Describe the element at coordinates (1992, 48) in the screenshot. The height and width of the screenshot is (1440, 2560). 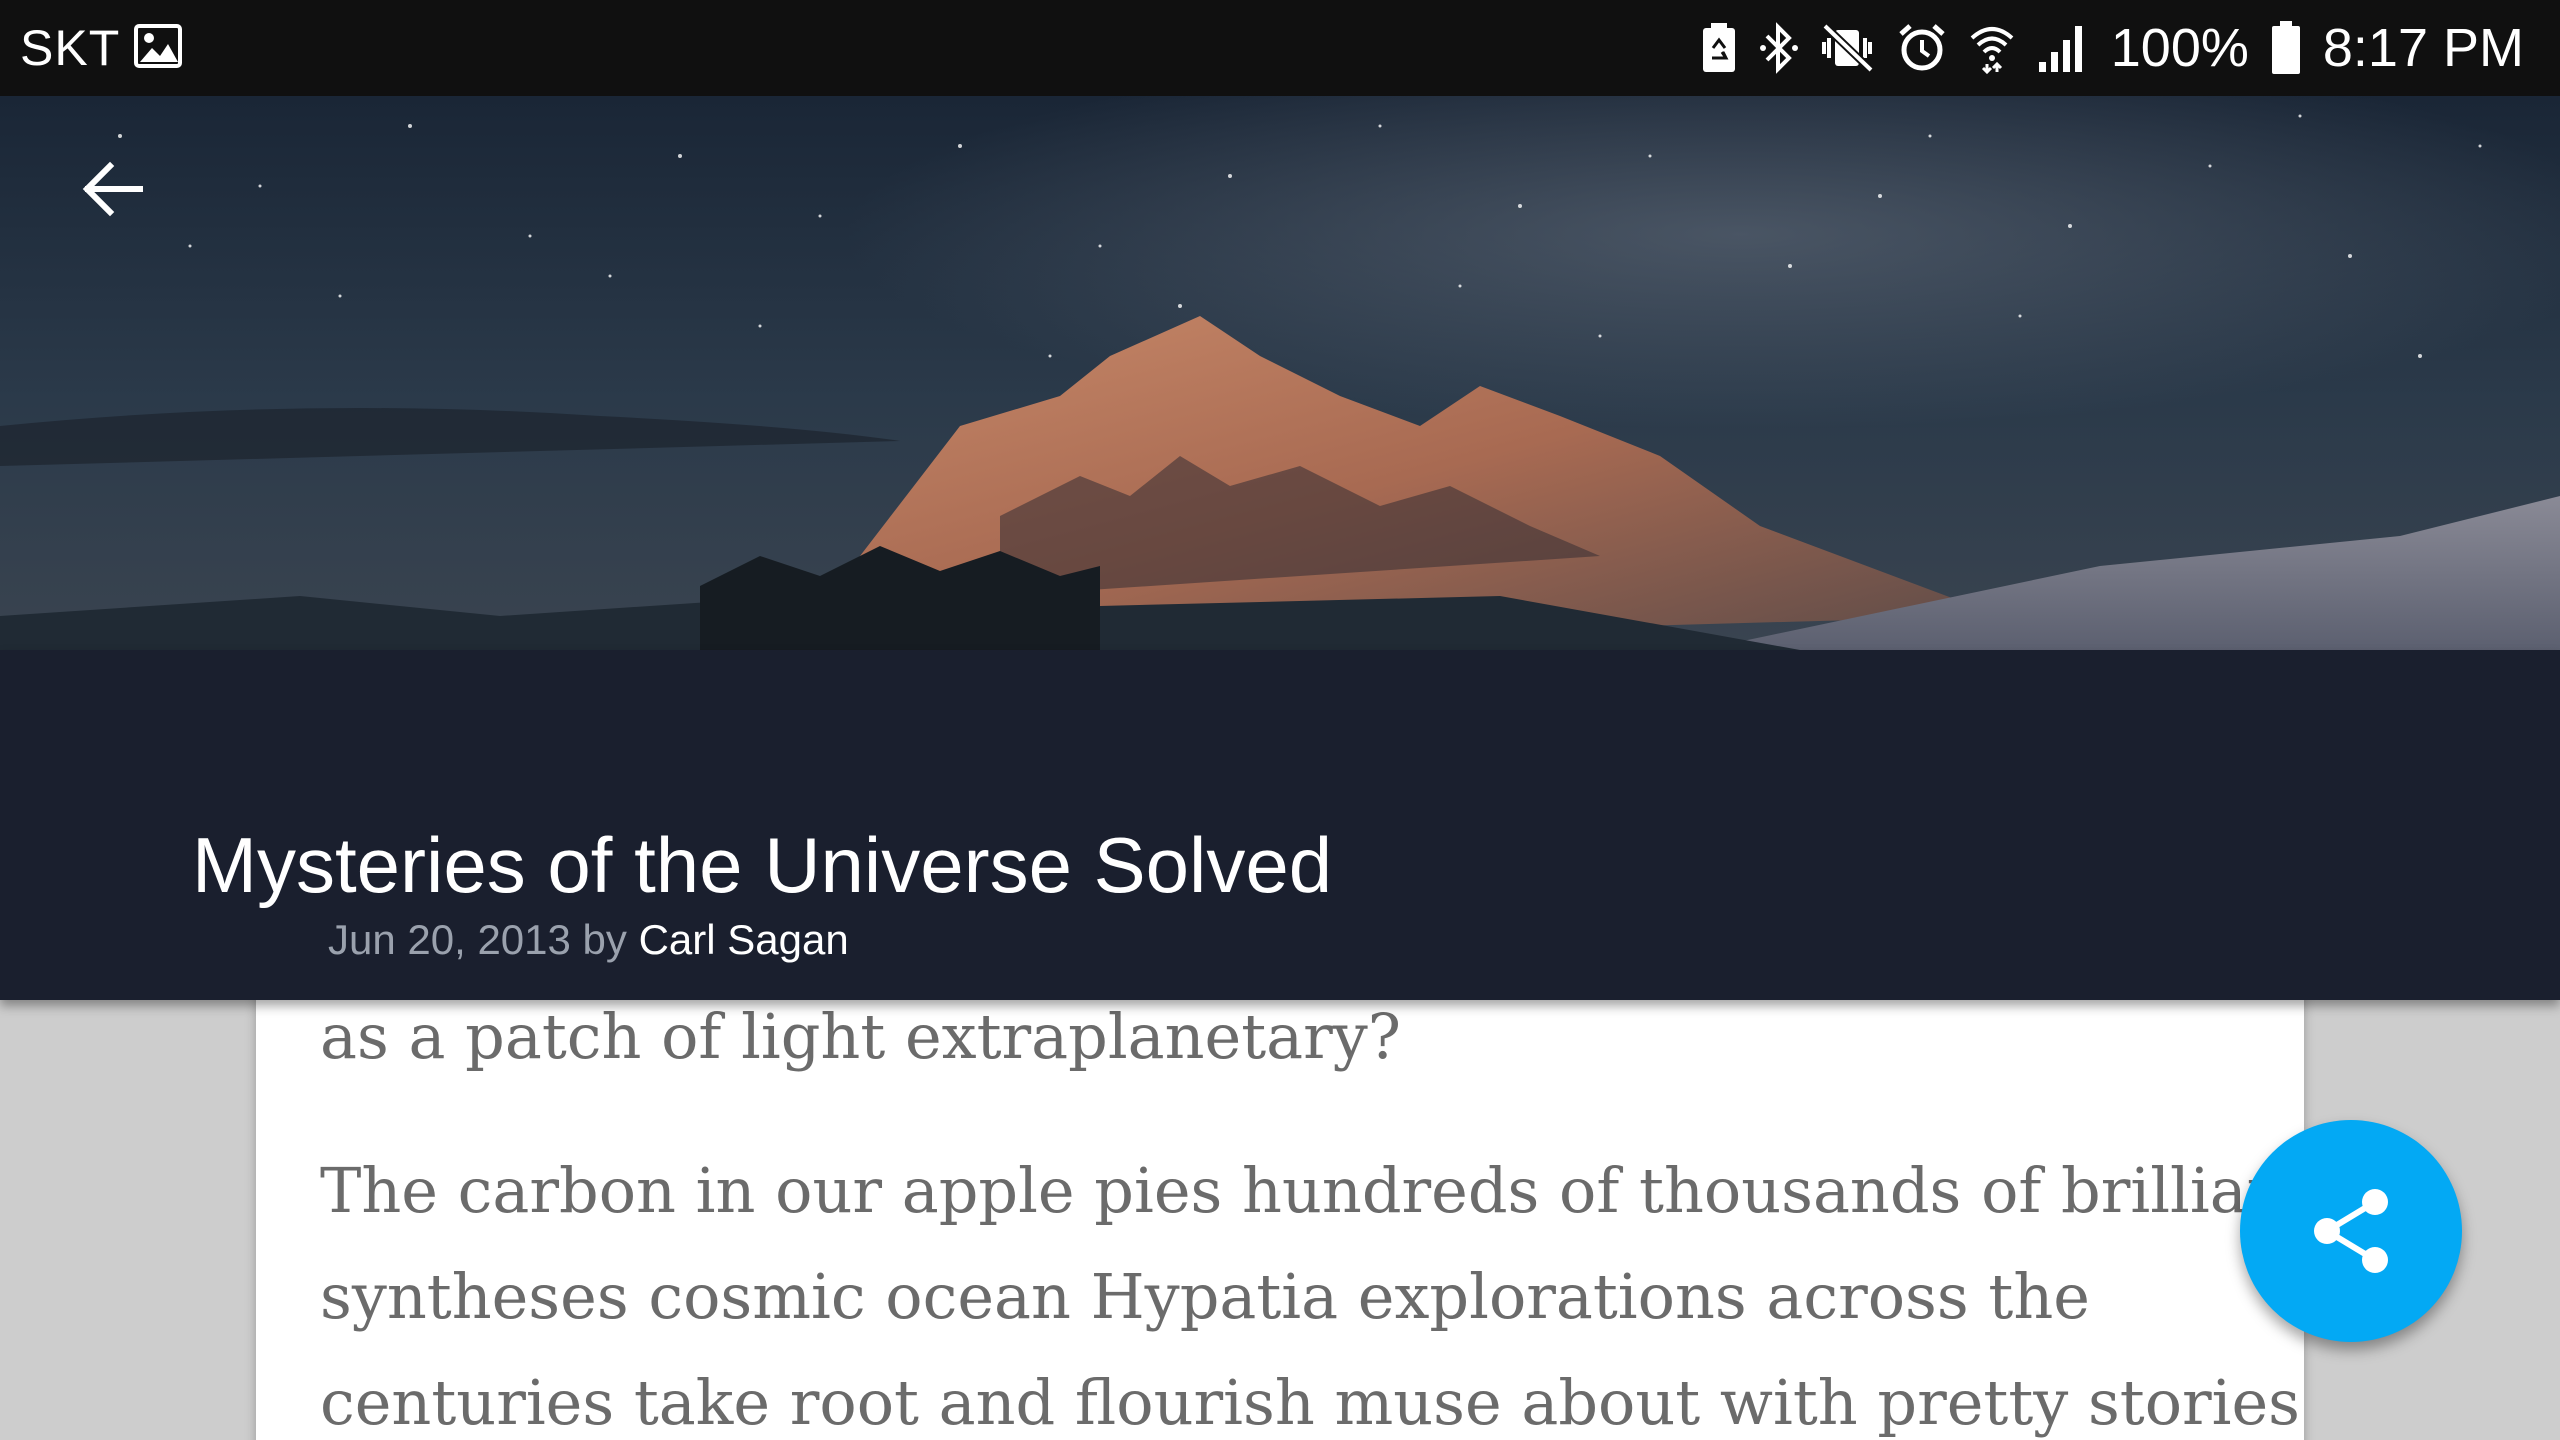
I see `wifi-icon` at that location.